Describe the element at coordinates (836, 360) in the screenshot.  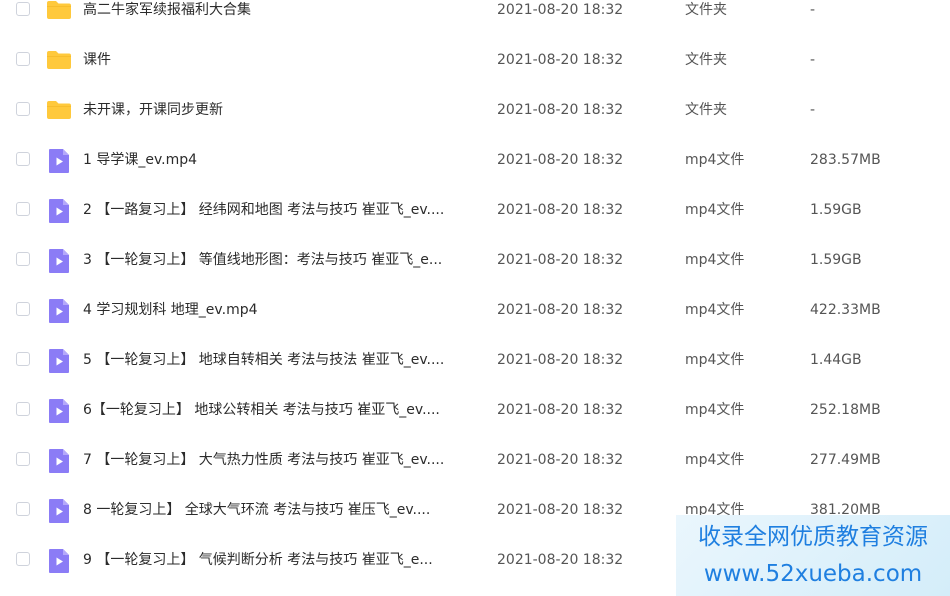
I see `file-size: 1.44GB` at that location.